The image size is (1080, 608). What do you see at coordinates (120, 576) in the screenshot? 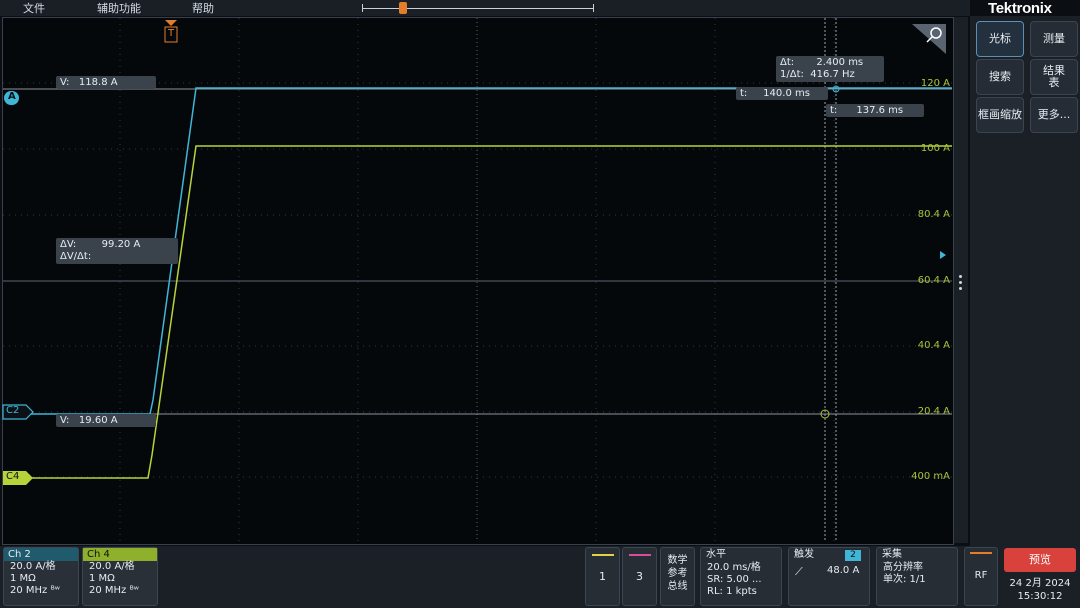
I see `ch4-settings-badge: Ch 4 20.0 A/格 1 MΩ 20 MHz ᴮʷ` at bounding box center [120, 576].